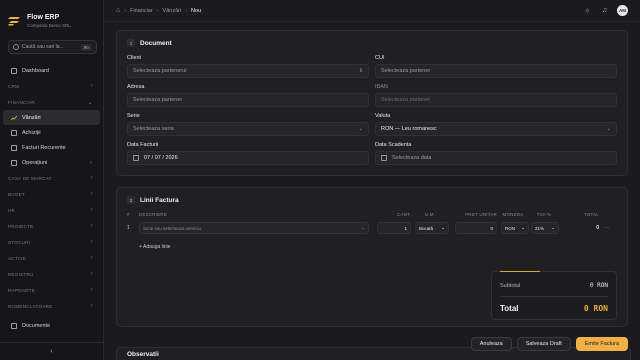  What do you see at coordinates (513, 214) in the screenshot?
I see `col-currency: MONEDA` at bounding box center [513, 214].